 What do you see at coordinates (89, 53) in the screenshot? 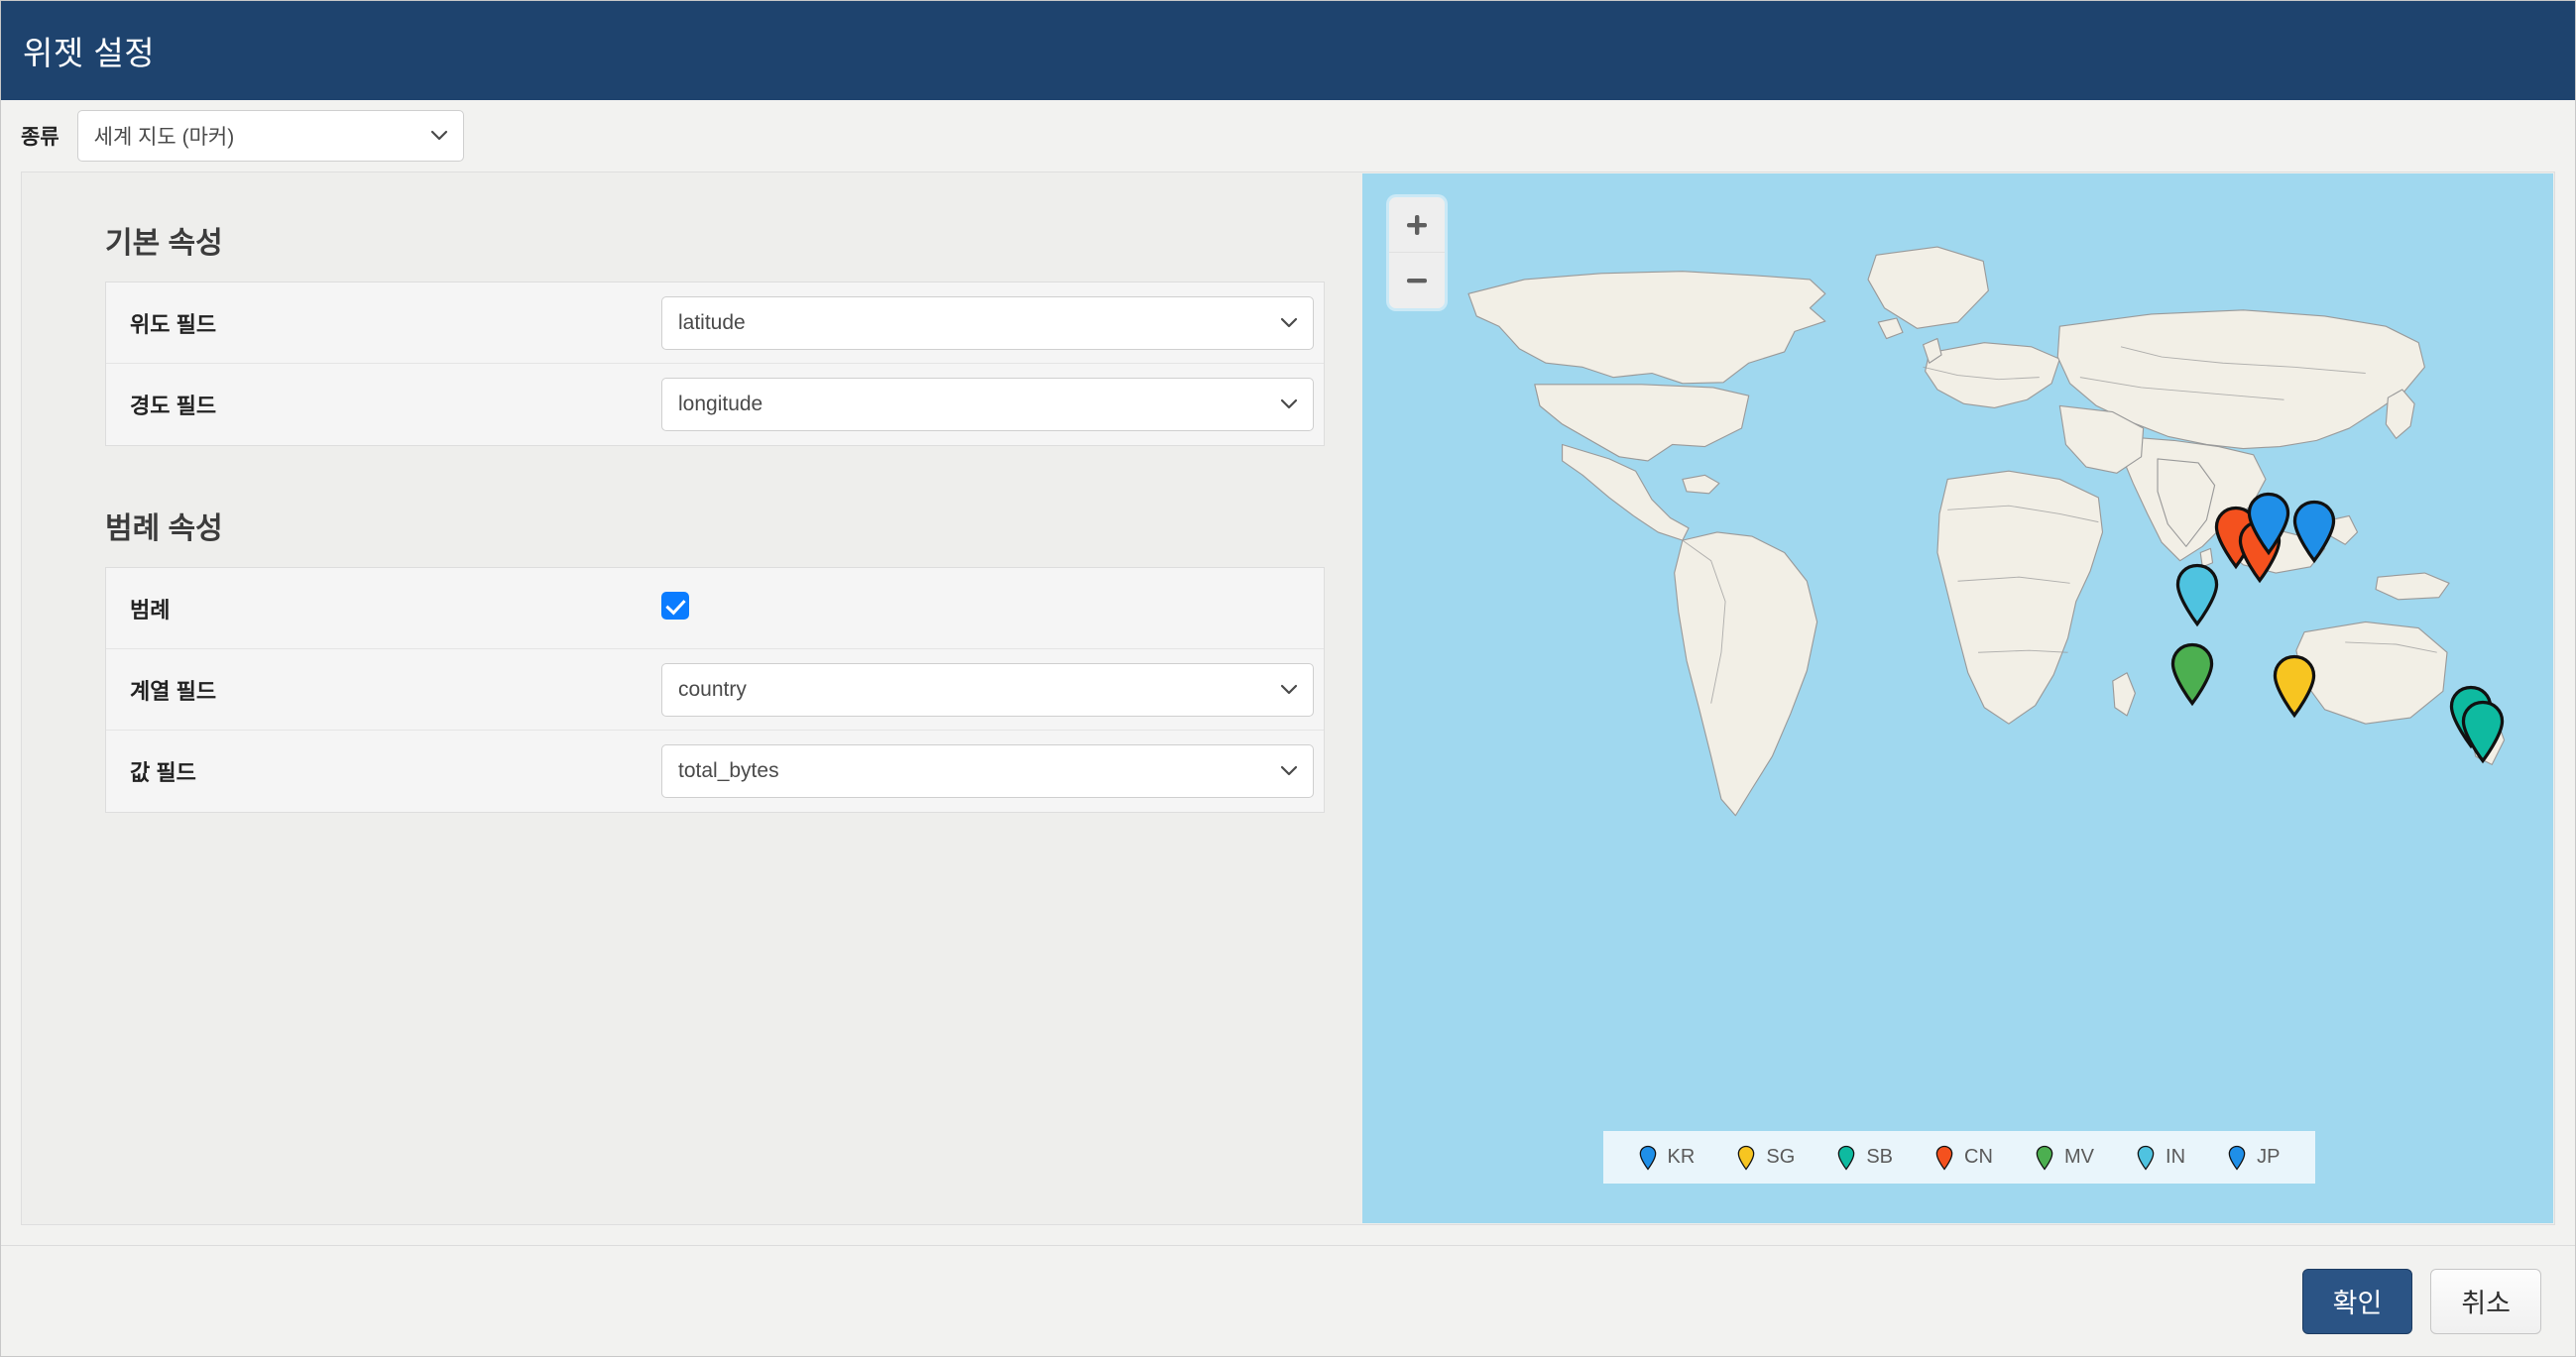
I see `dialog-title: 위젯 설정` at bounding box center [89, 53].